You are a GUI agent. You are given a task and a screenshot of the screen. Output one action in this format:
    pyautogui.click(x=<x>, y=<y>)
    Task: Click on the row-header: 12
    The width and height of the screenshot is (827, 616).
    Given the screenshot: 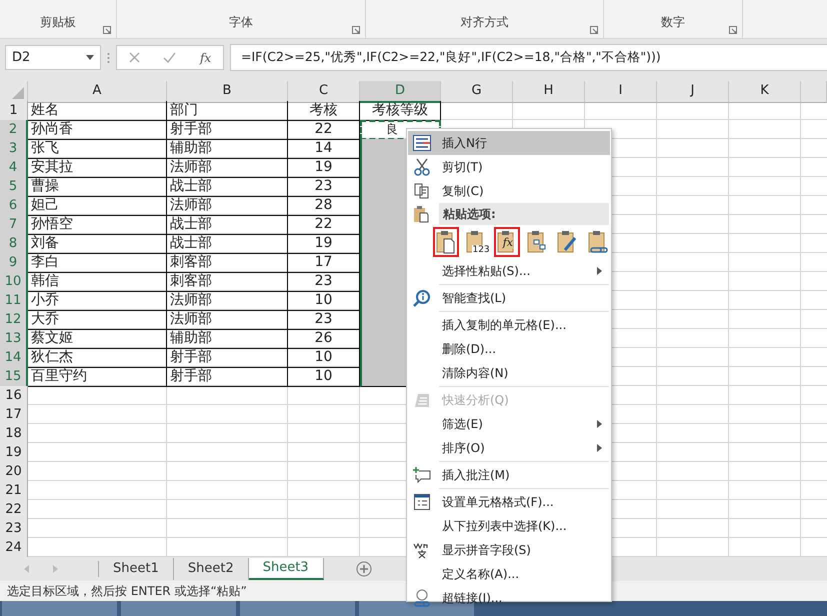 What is the action you would take?
    pyautogui.click(x=14, y=320)
    